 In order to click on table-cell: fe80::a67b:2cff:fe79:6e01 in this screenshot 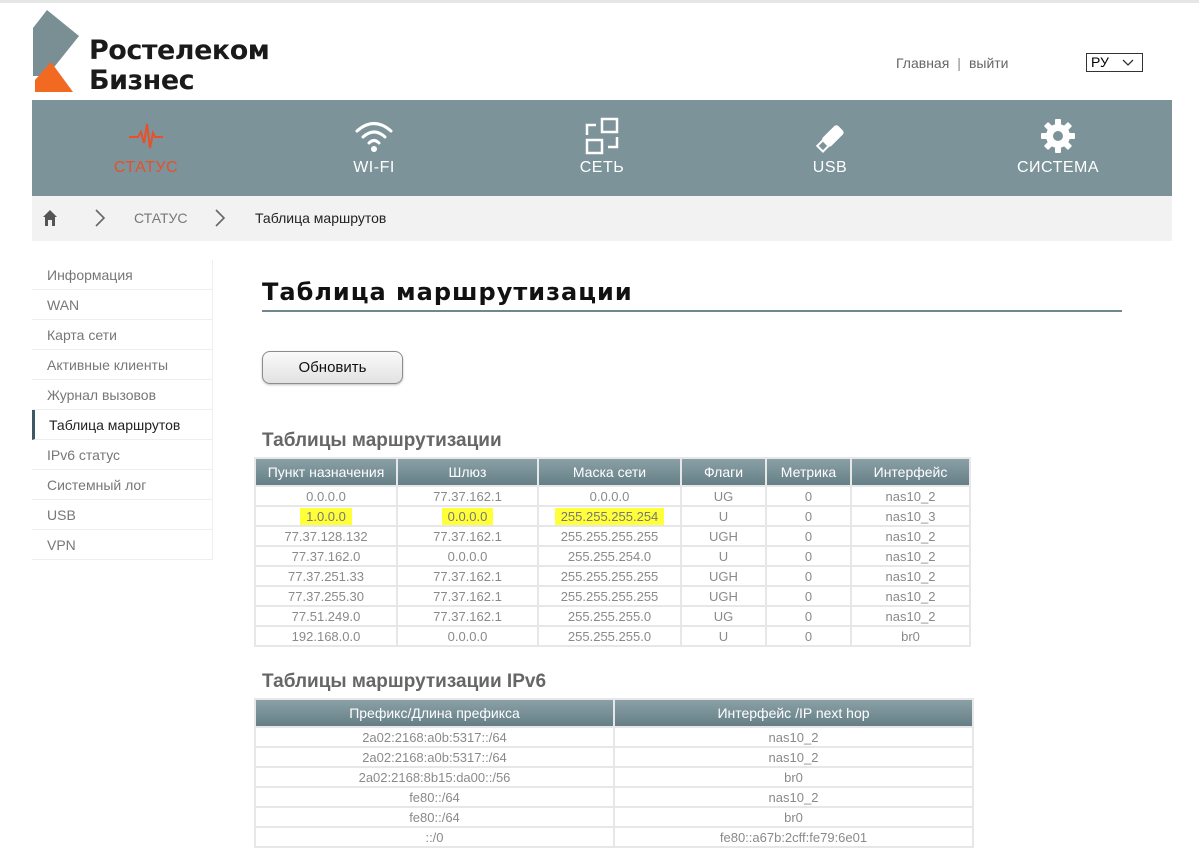, I will do `click(793, 837)`.